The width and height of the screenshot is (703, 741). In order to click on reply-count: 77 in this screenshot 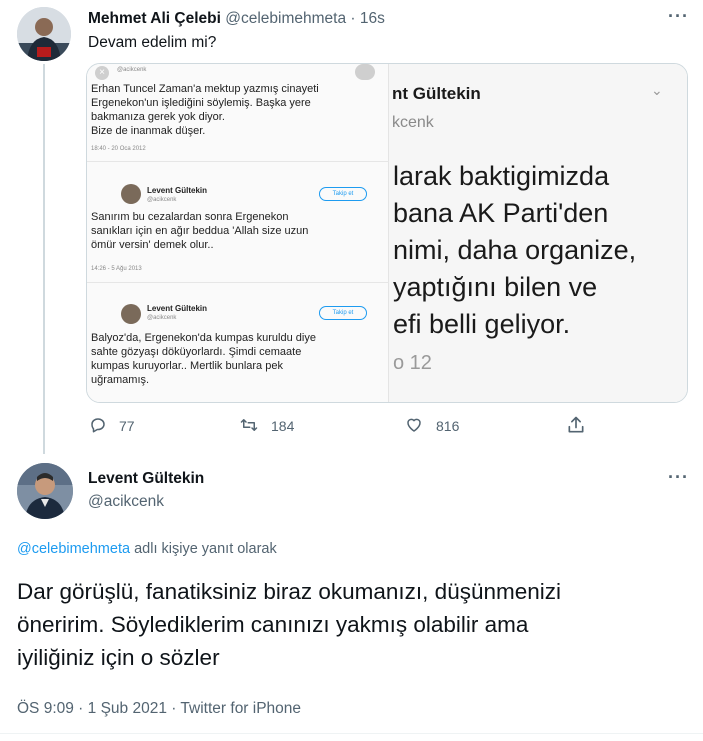, I will do `click(127, 426)`.